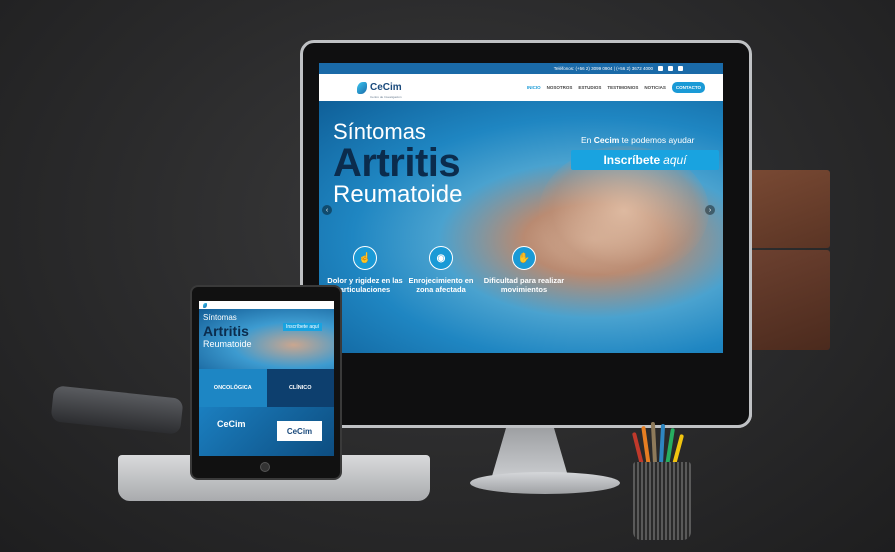 Image resolution: width=895 pixels, height=552 pixels. I want to click on tablet-footer-card: CeCim, so click(299, 431).